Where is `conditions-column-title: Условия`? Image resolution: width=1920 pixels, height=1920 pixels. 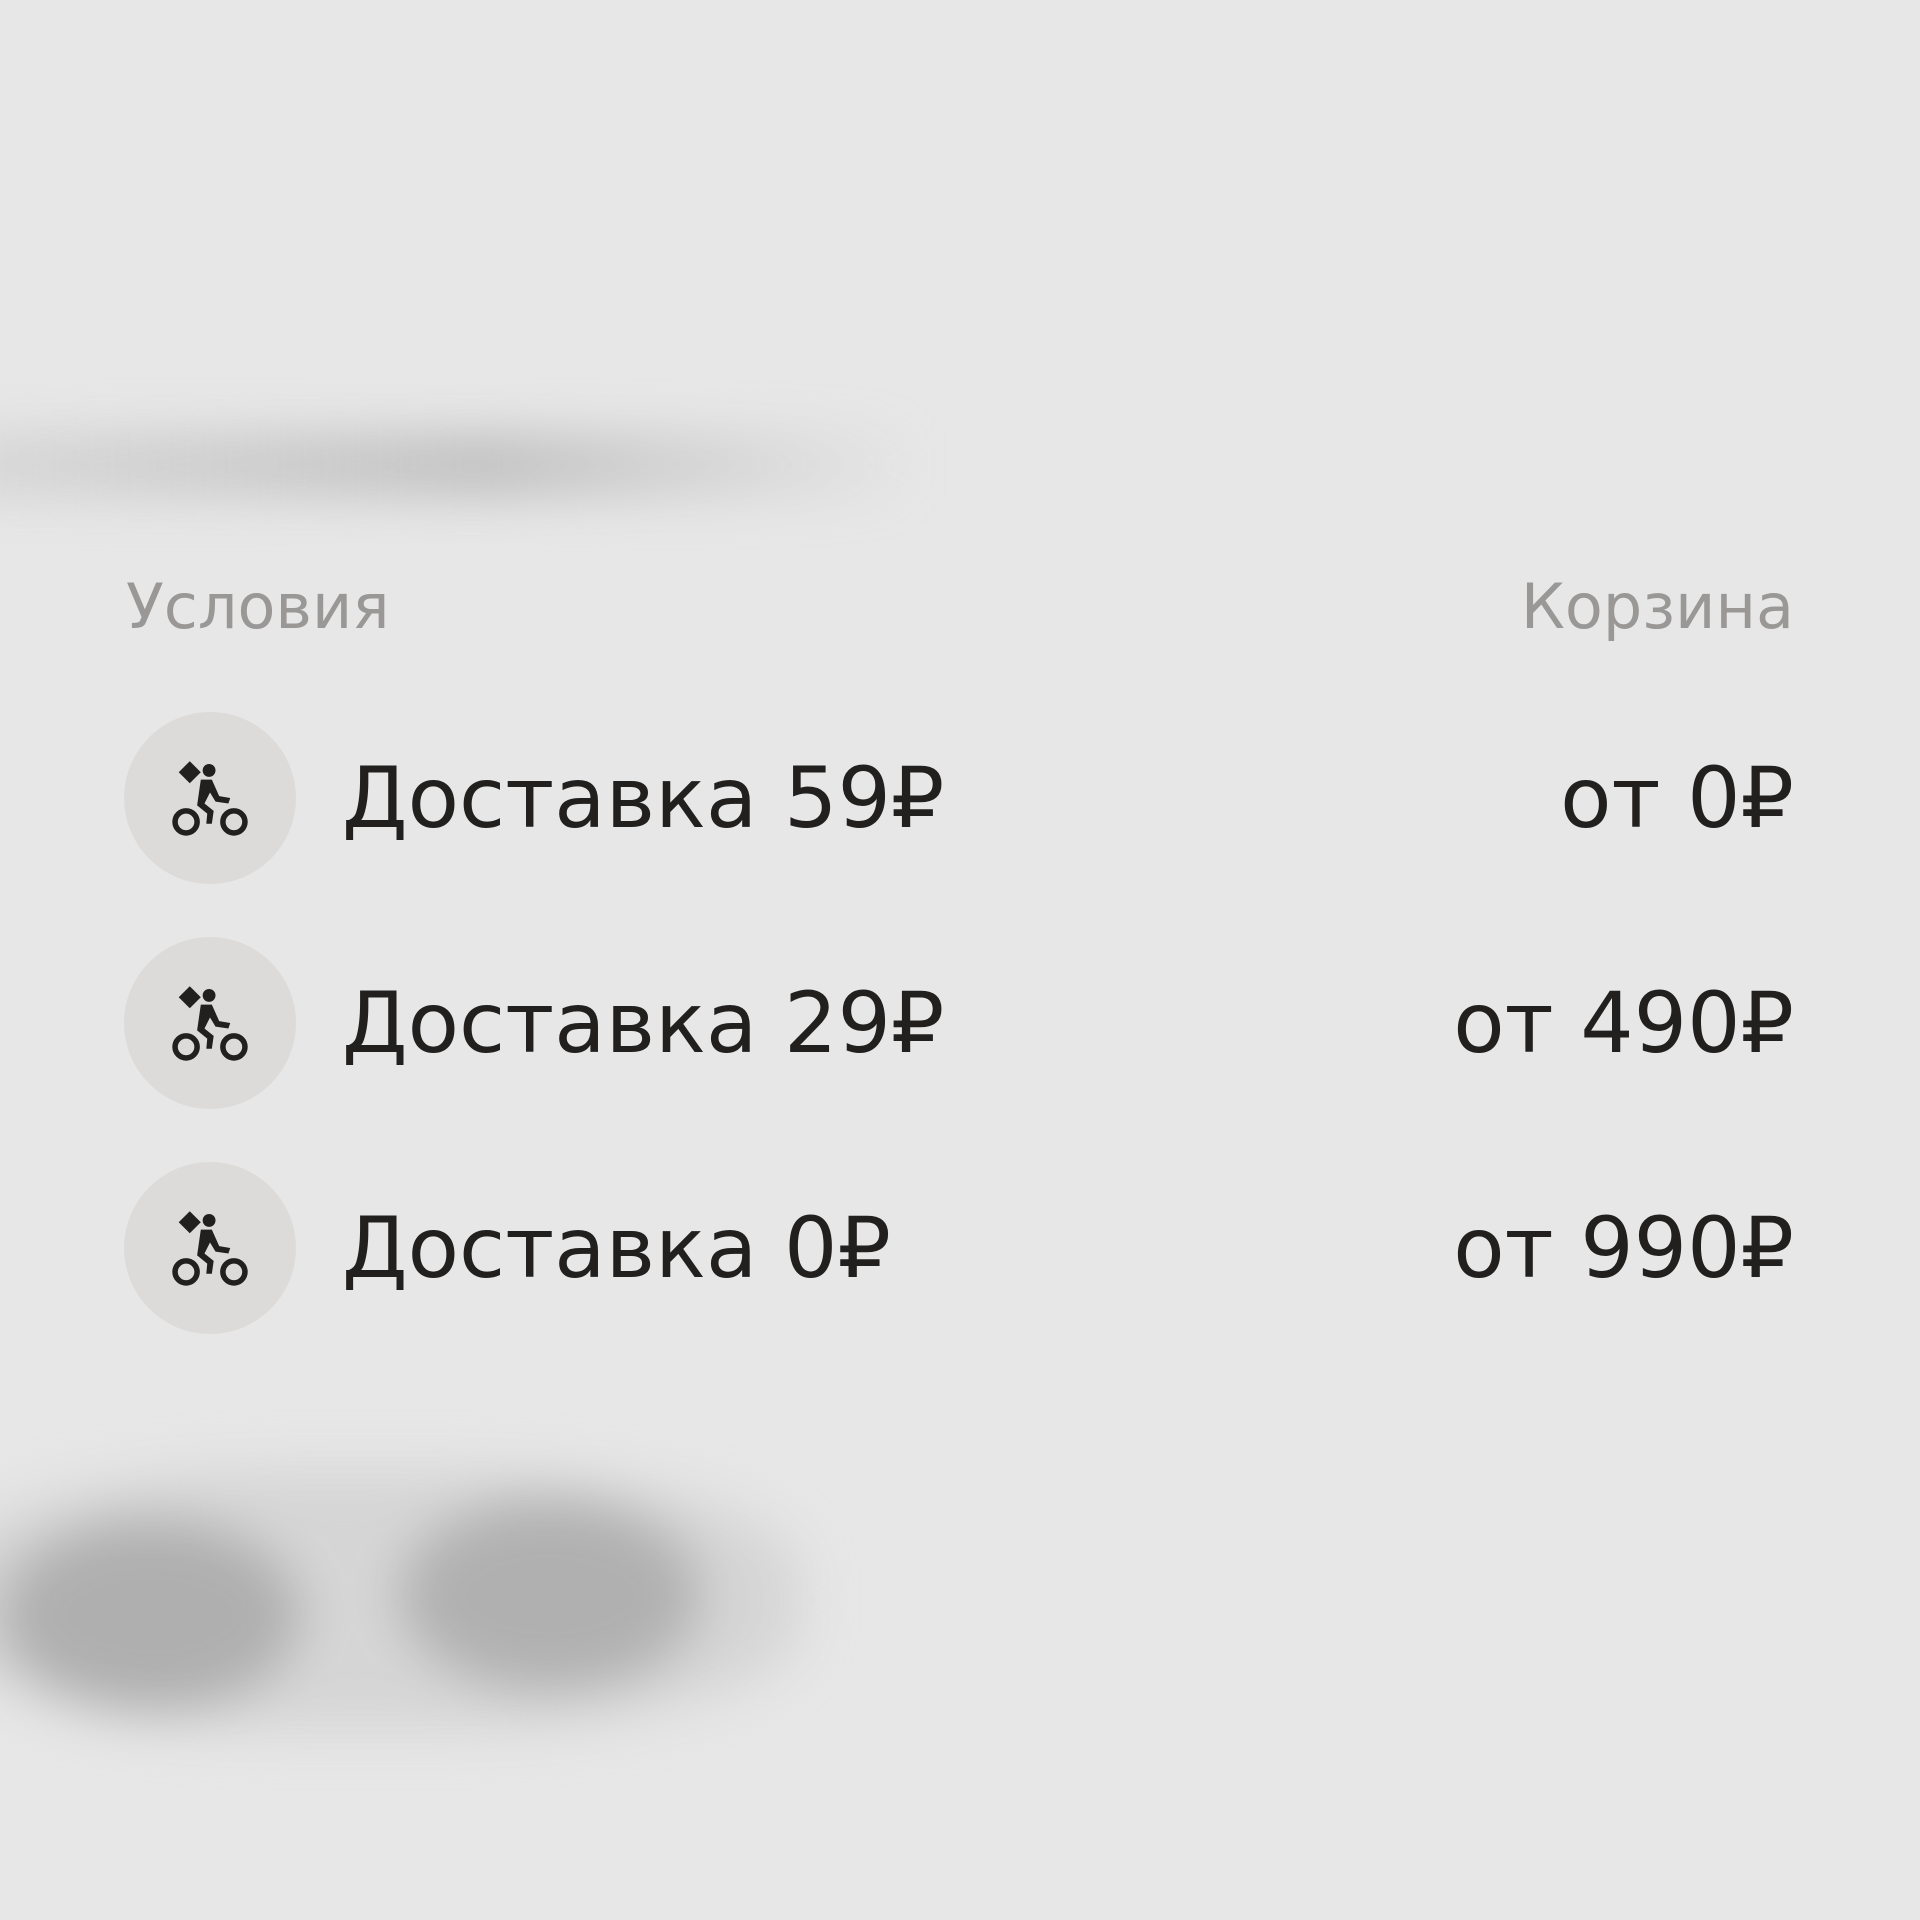 conditions-column-title: Условия is located at coordinates (258, 606).